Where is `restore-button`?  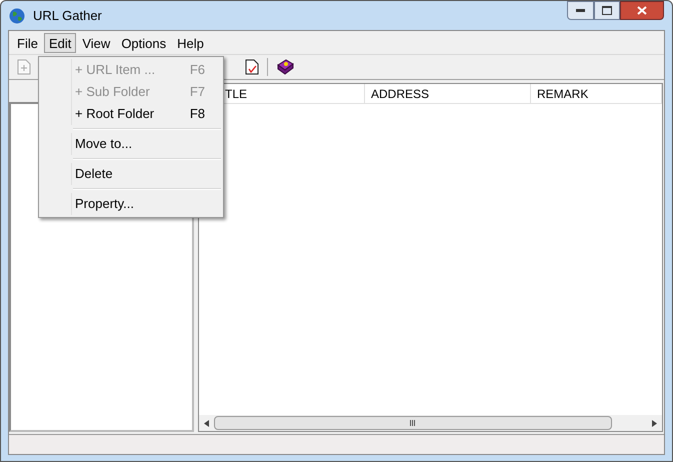
restore-button is located at coordinates (607, 10).